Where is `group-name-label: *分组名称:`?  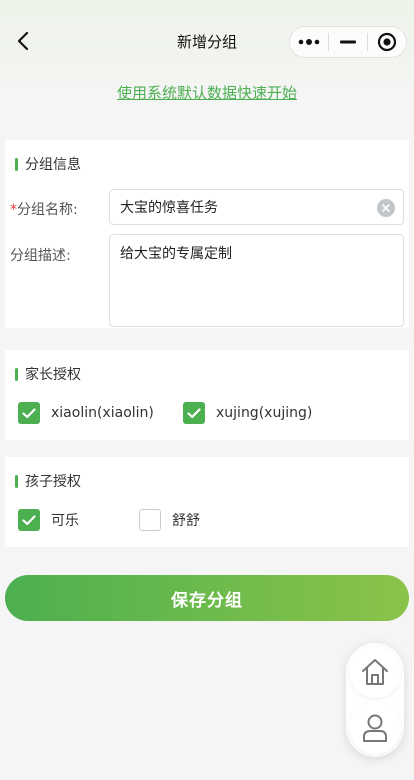
group-name-label: *分组名称: is located at coordinates (44, 209).